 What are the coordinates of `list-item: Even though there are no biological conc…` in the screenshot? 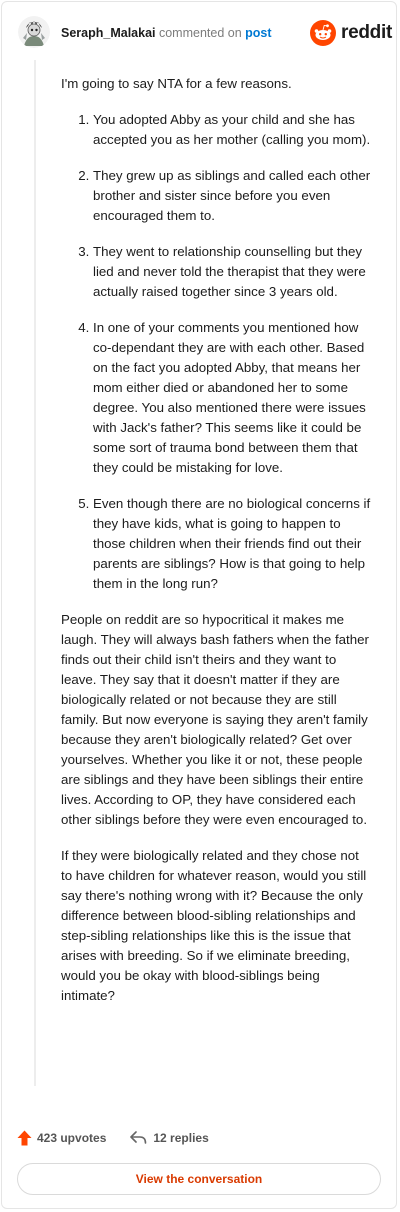 It's located at (233, 544).